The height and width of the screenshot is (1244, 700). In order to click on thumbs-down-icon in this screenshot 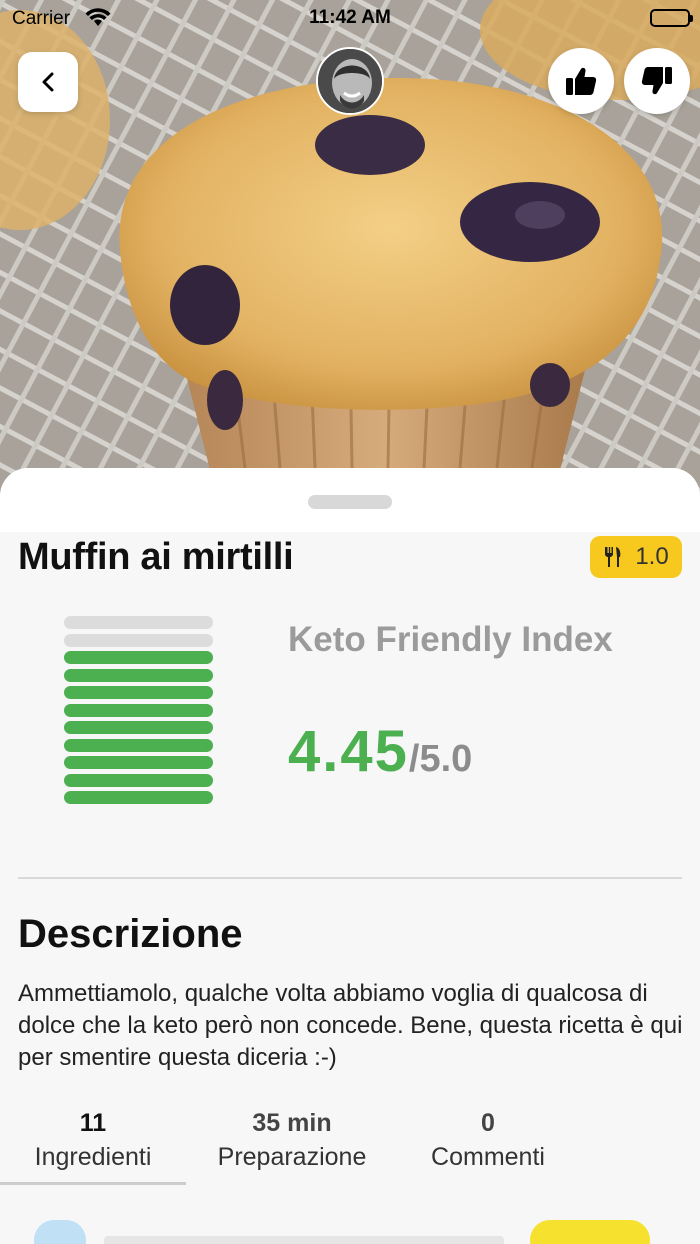, I will do `click(656, 81)`.